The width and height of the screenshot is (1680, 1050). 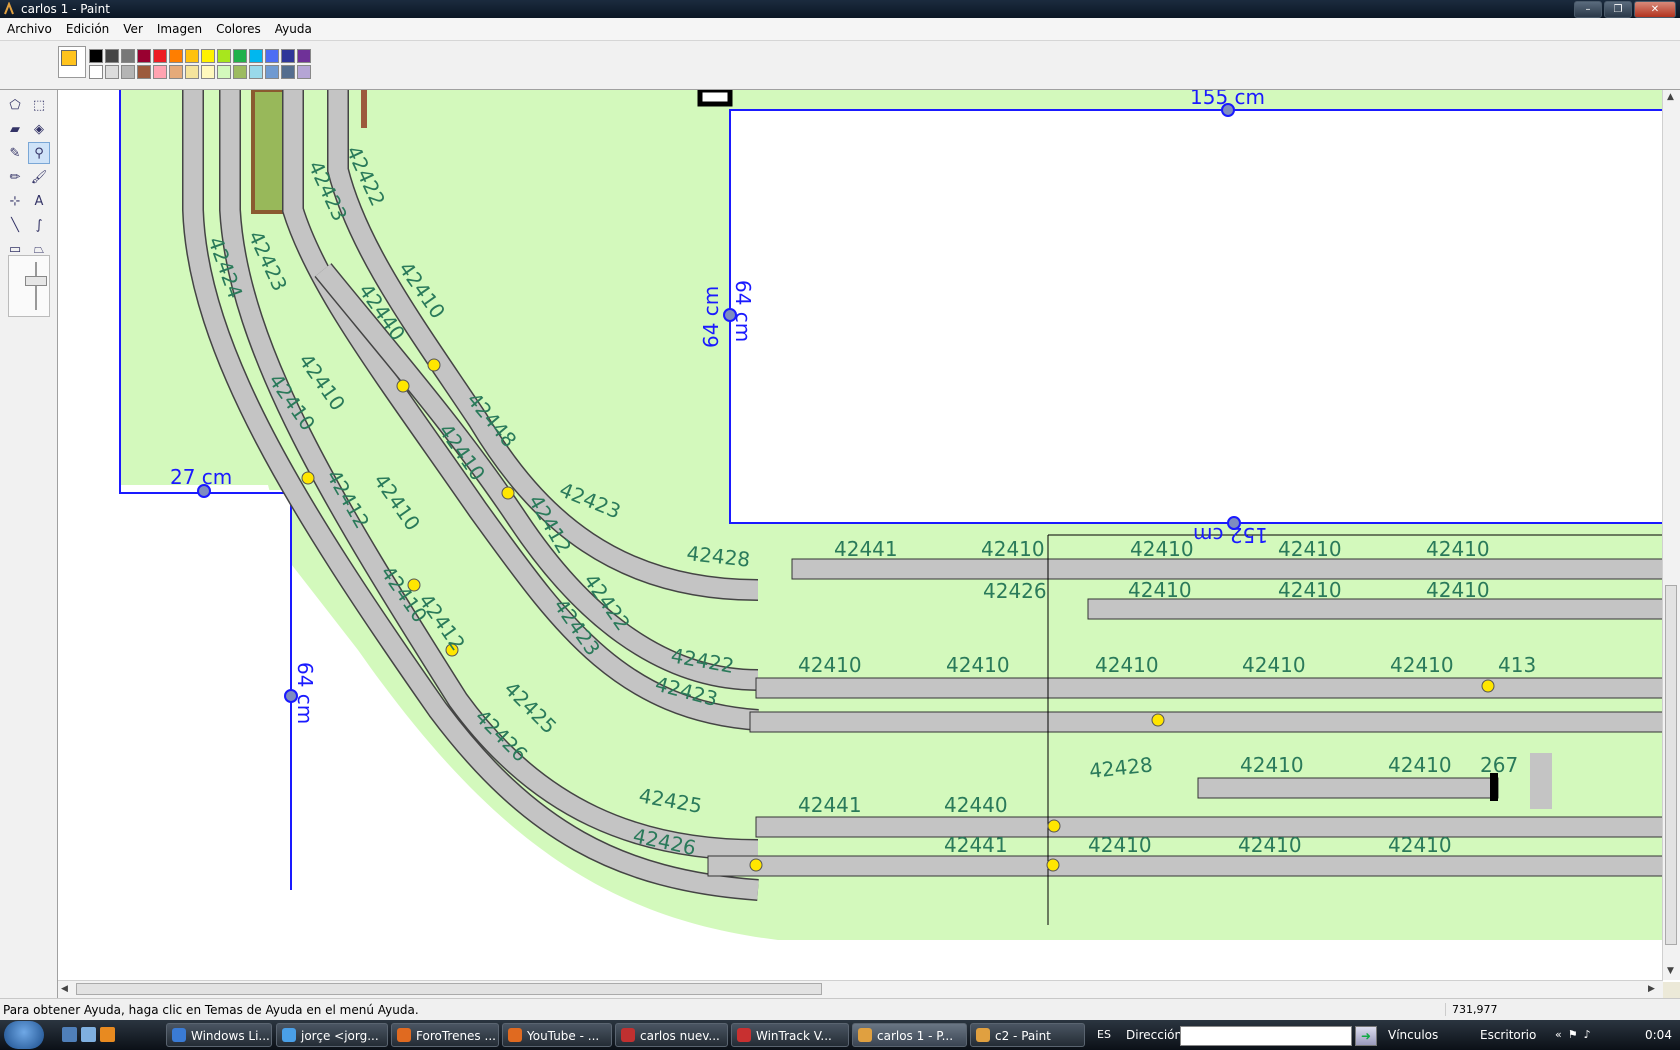 I want to click on brush-size-slider, so click(x=29, y=286).